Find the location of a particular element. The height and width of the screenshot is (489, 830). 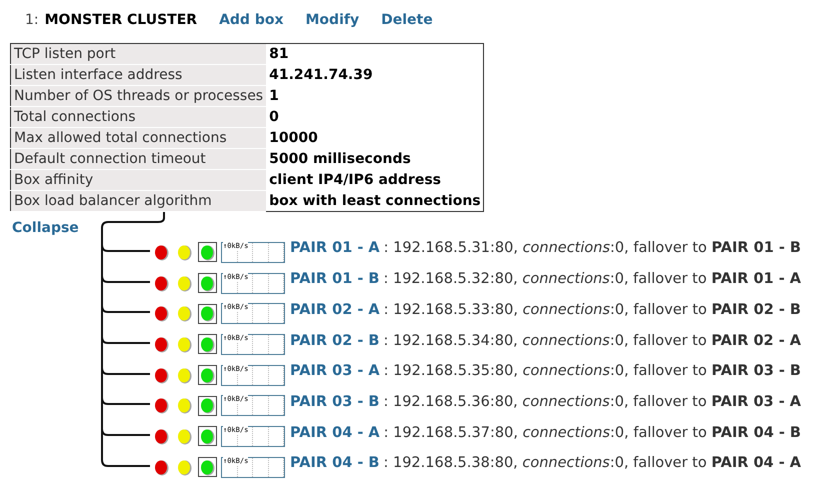

property-label: Default connection timeout is located at coordinates (138, 159).